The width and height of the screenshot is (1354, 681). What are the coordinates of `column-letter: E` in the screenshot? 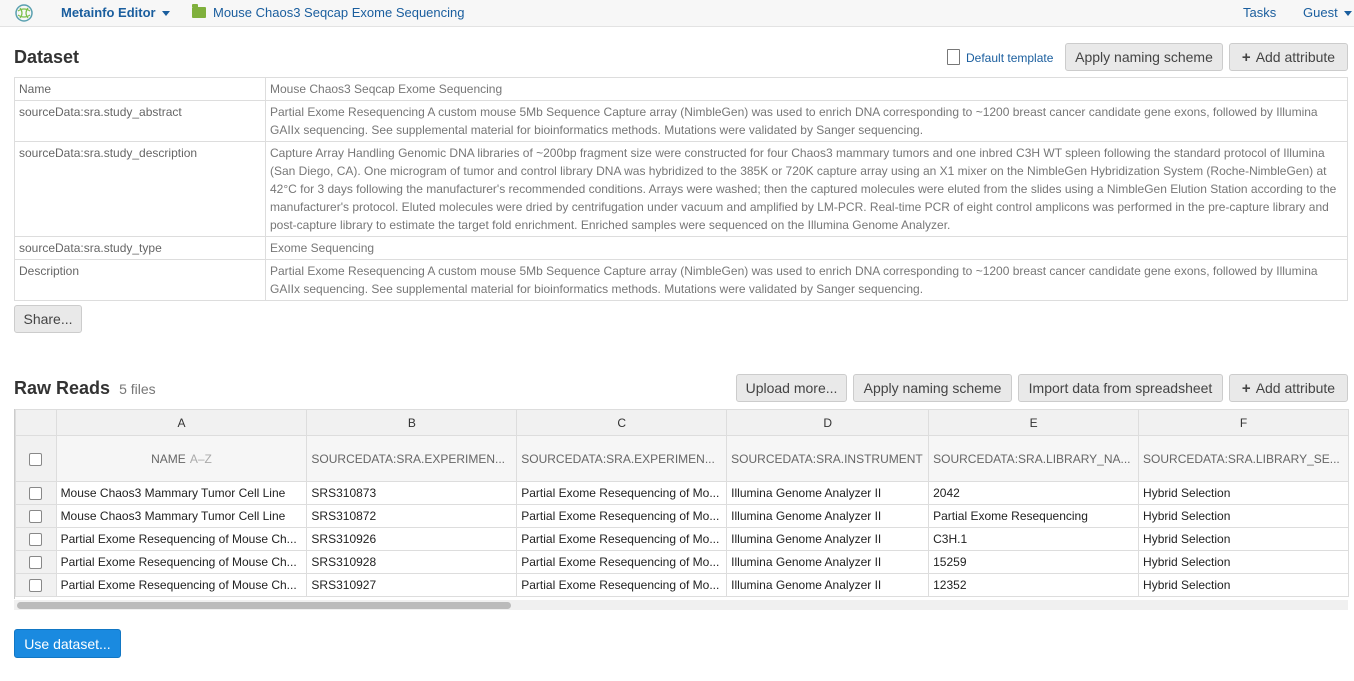 It's located at (1034, 422).